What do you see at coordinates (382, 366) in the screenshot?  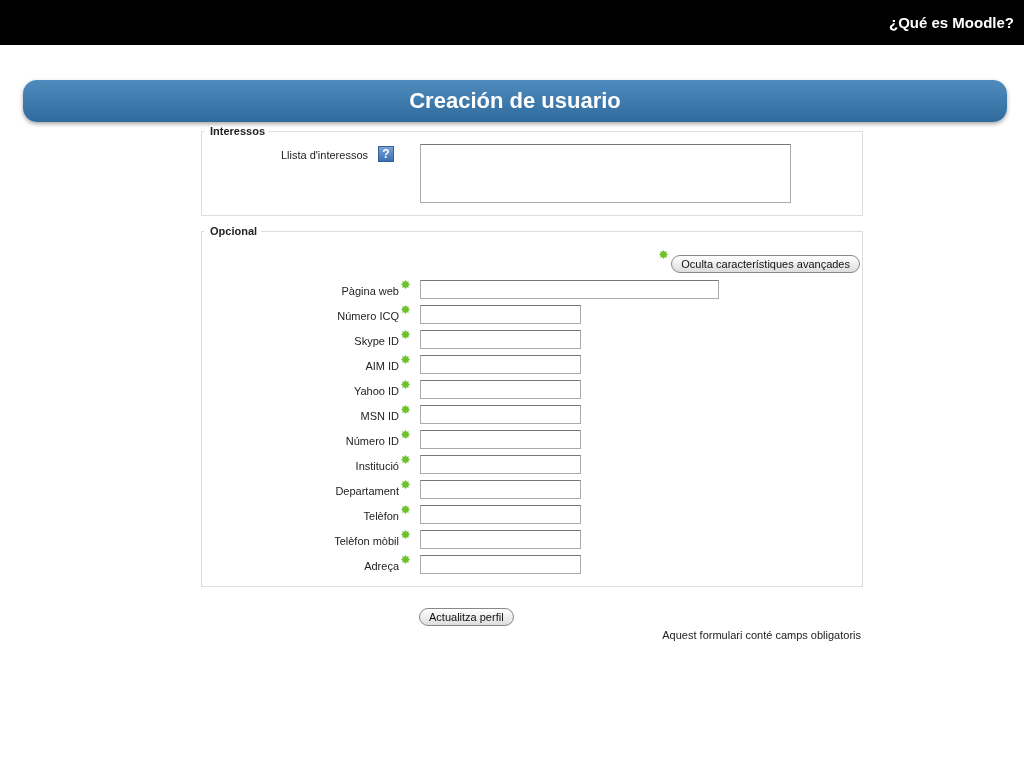 I see `field-label: AIM ID` at bounding box center [382, 366].